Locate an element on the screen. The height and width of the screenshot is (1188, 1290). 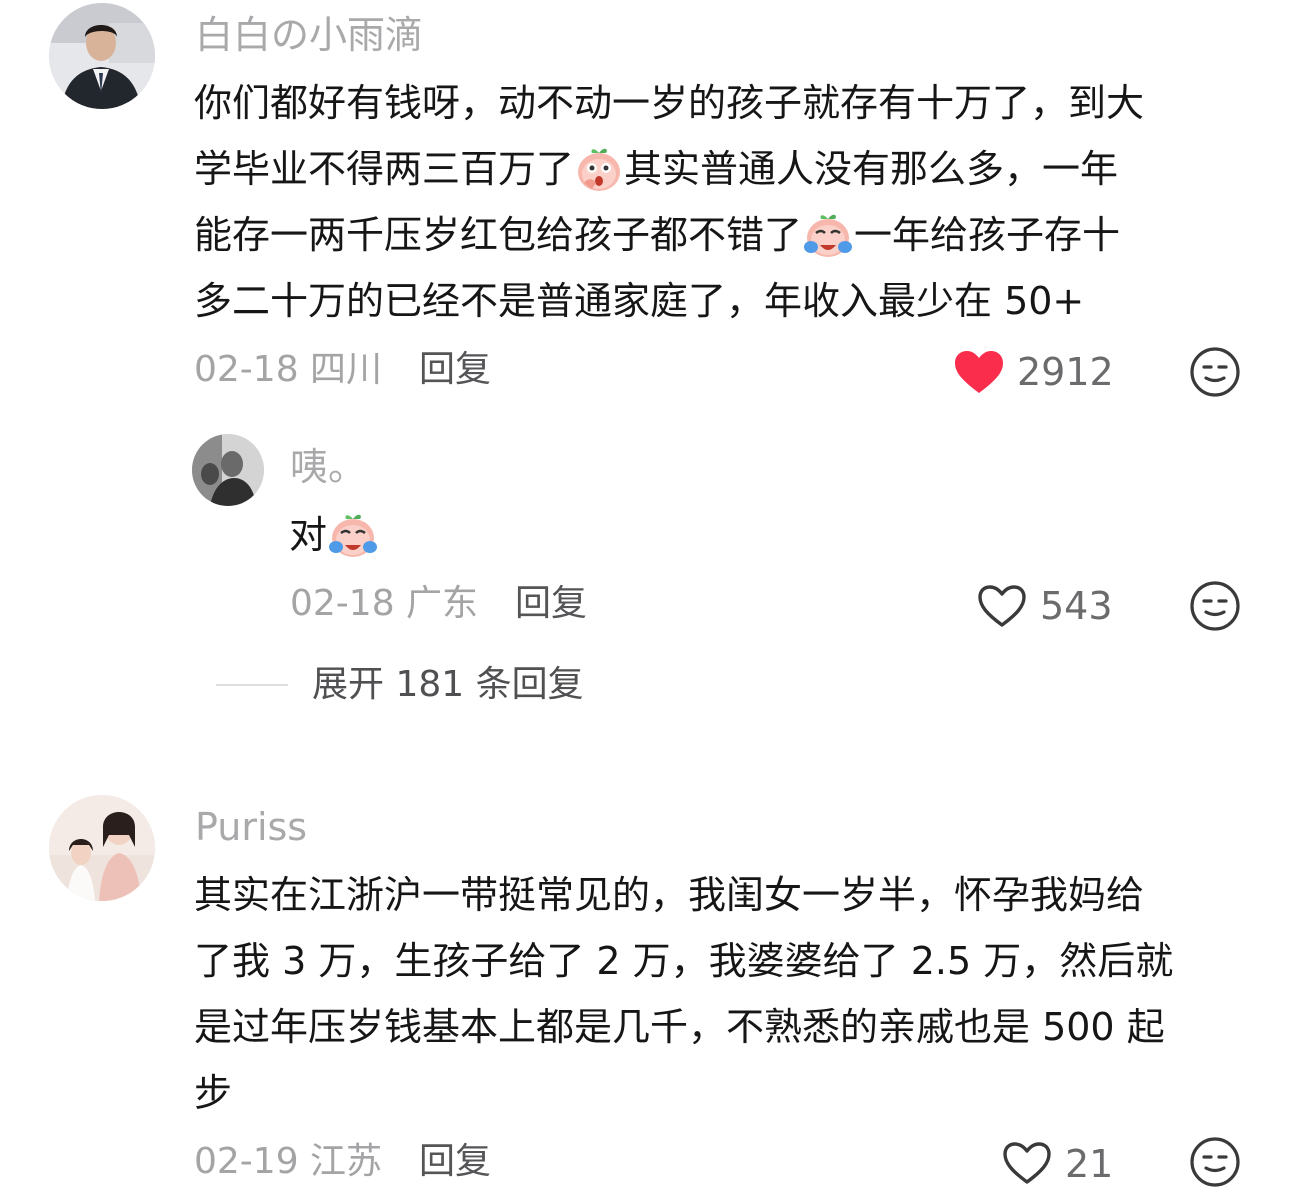
comment-line: 是过年压岁钱基本上都是几千，不熟悉的亲戚也是 500 起 is located at coordinates (679, 1027).